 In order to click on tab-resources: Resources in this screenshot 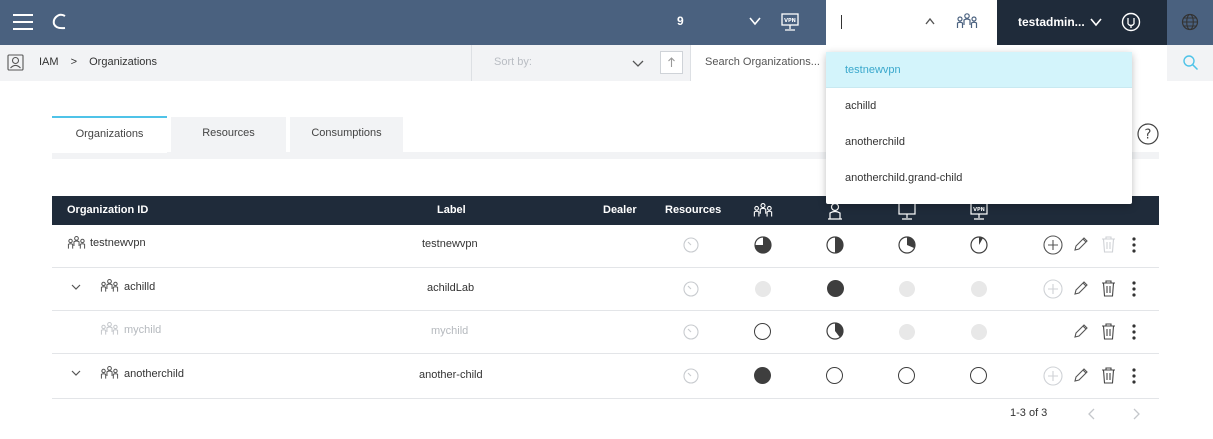, I will do `click(228, 134)`.